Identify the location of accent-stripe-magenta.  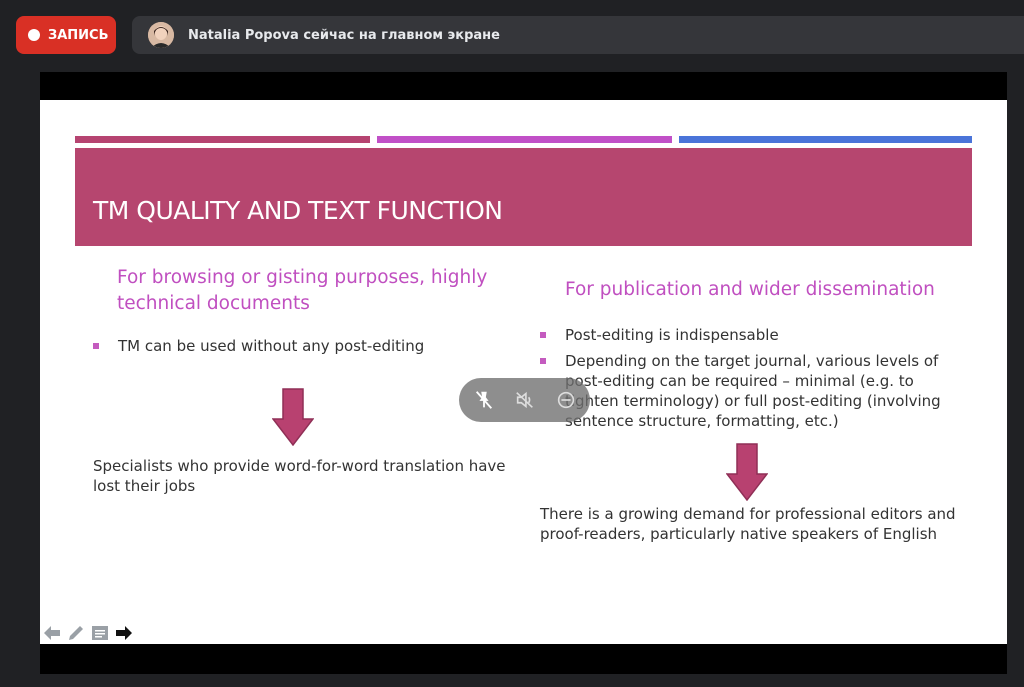
(222, 139).